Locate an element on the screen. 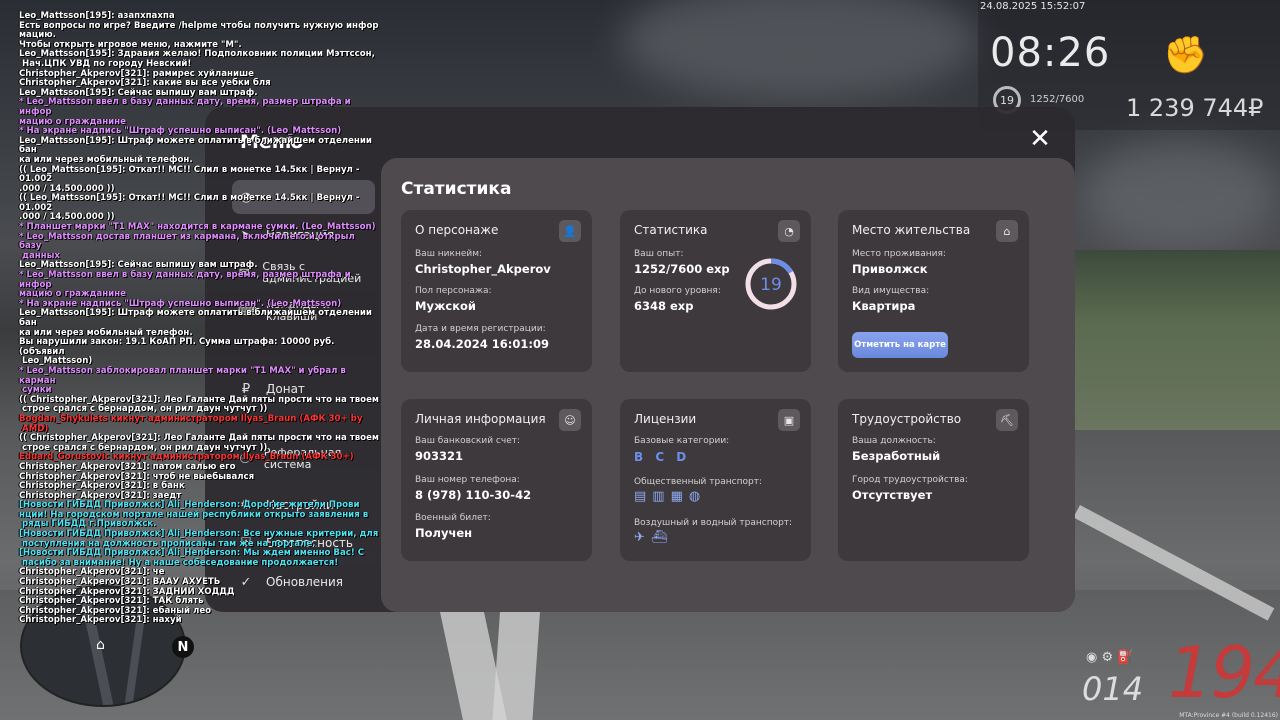 The image size is (1280, 720). residence-value: Приволжск is located at coordinates (890, 269).